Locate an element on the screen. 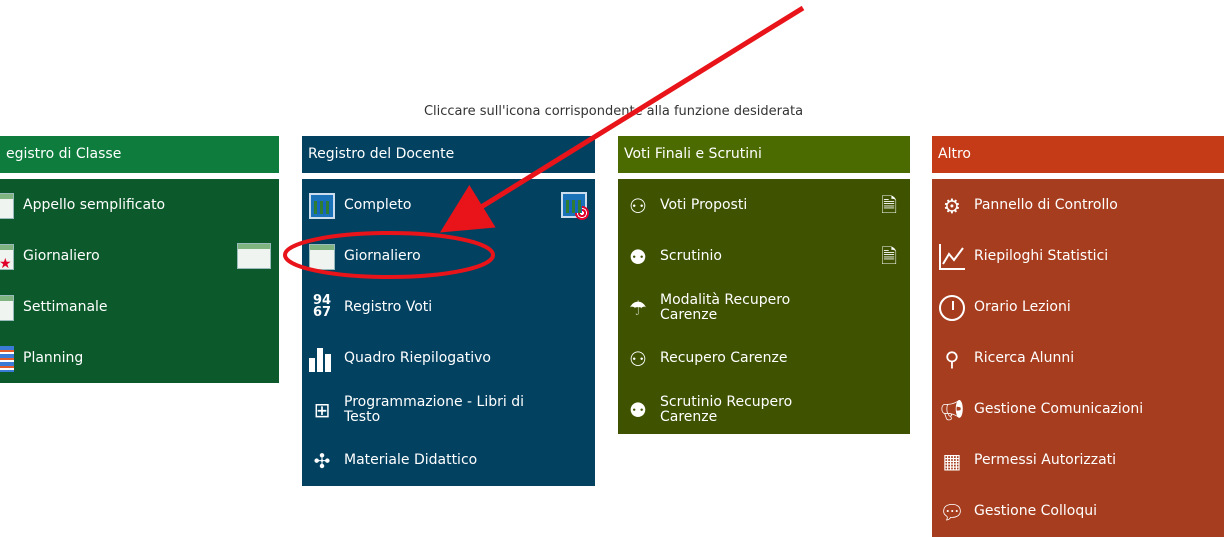  panel-title: Voti Finali e Scrutini is located at coordinates (764, 154).